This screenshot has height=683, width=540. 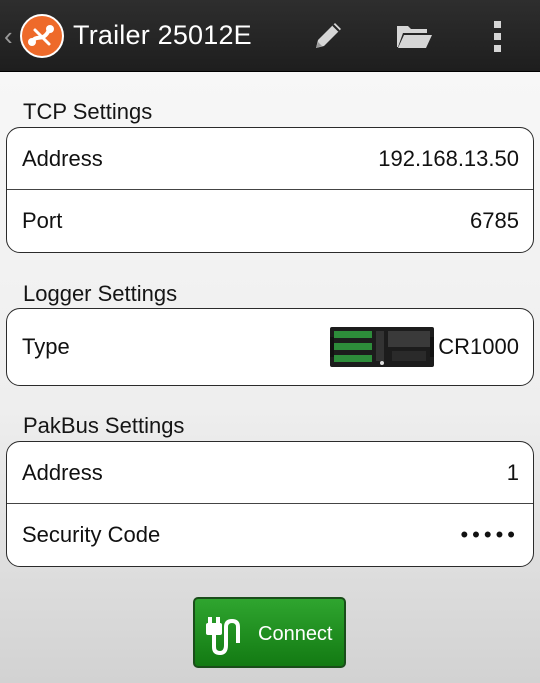 I want to click on logger-type-value: CR1000, so click(x=478, y=346).